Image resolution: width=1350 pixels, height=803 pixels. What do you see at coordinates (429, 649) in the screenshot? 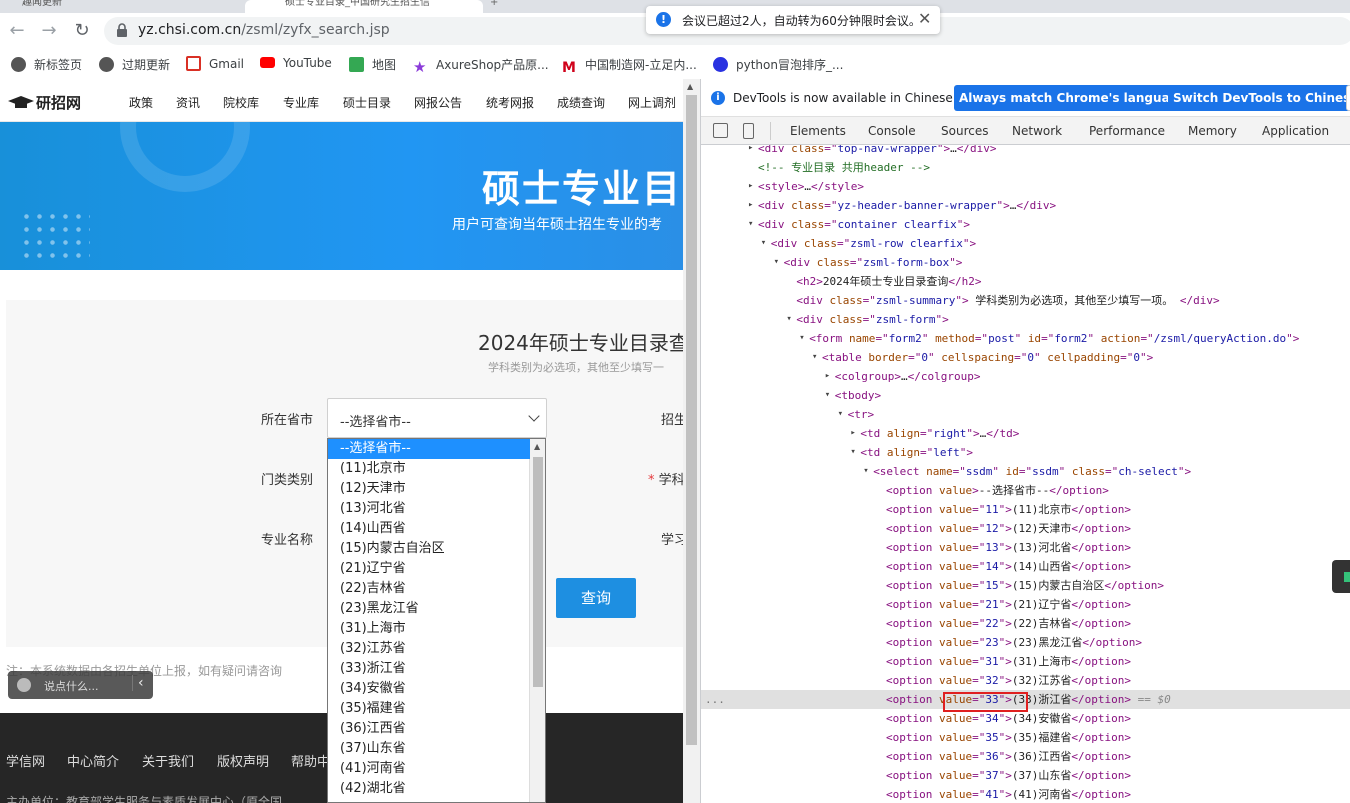
I see `dropdown-option: (32)江苏省` at bounding box center [429, 649].